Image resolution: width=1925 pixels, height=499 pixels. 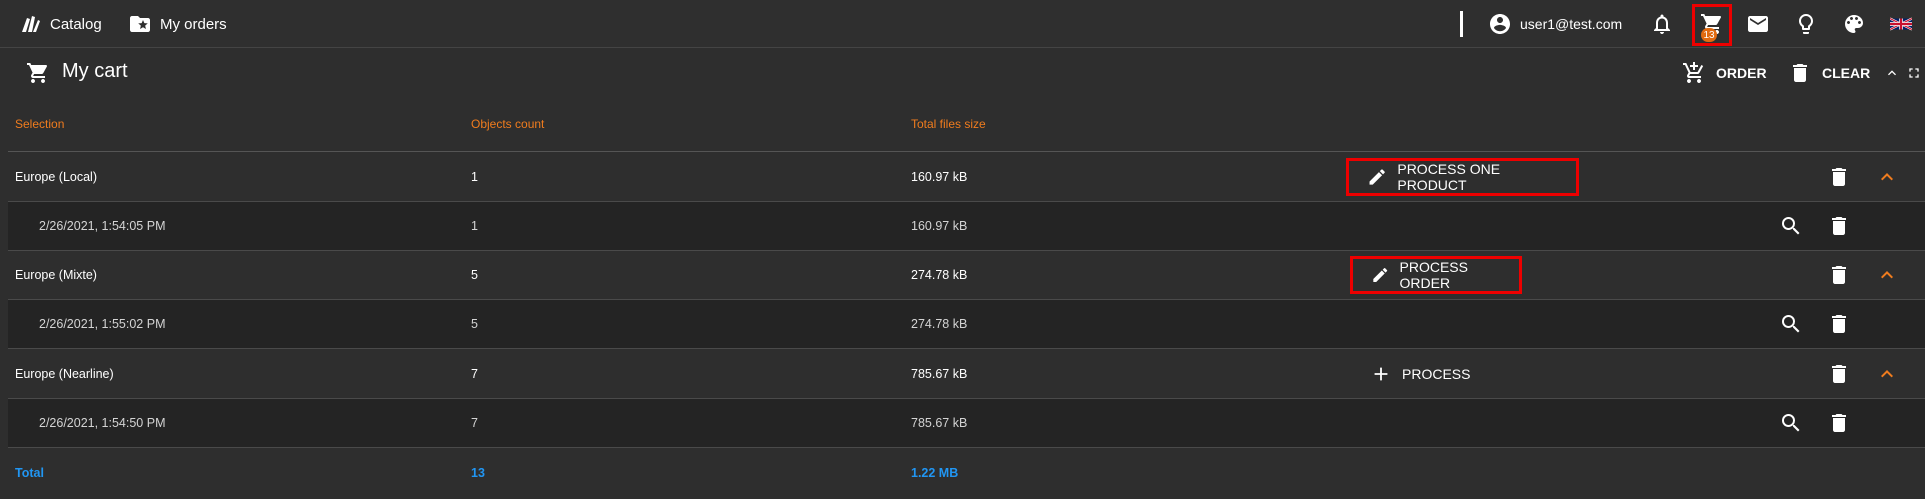 What do you see at coordinates (1693, 72) in the screenshot?
I see `cart-arrow-down-icon` at bounding box center [1693, 72].